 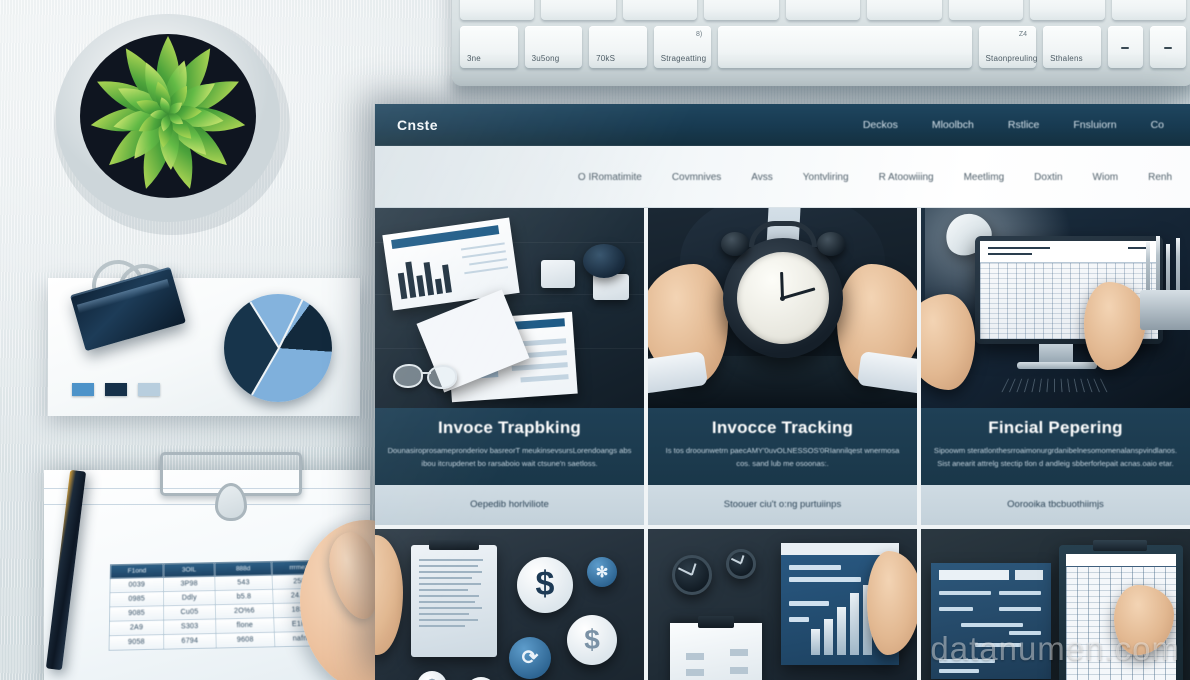 What do you see at coordinates (189, 584) in the screenshot?
I see `table-cell: 3P98` at bounding box center [189, 584].